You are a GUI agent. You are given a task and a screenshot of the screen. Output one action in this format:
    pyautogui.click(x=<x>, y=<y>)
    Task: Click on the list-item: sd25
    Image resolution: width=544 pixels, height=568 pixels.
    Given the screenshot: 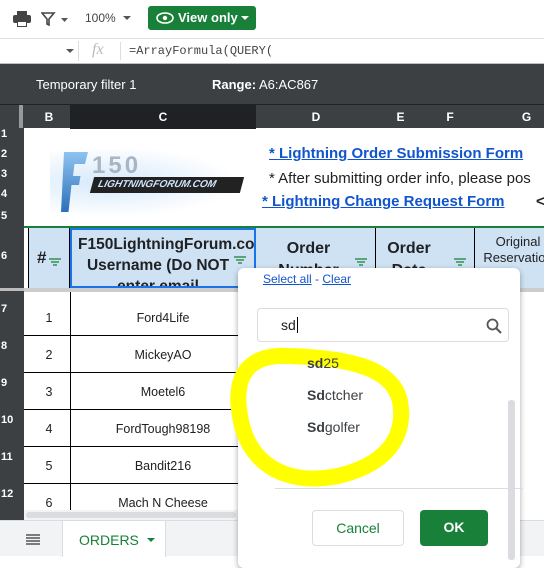 What is the action you would take?
    pyautogui.click(x=323, y=363)
    